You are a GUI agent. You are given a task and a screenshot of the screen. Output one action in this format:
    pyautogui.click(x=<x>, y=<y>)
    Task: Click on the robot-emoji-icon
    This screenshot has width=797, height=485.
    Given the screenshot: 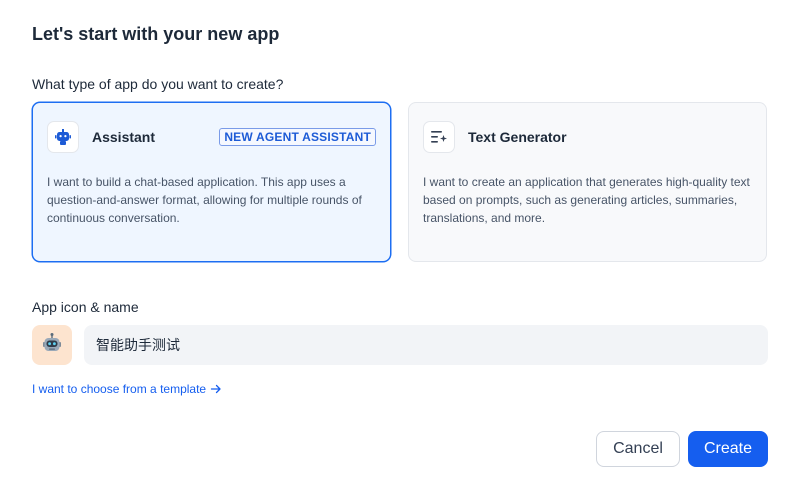 What is the action you would take?
    pyautogui.click(x=52, y=345)
    